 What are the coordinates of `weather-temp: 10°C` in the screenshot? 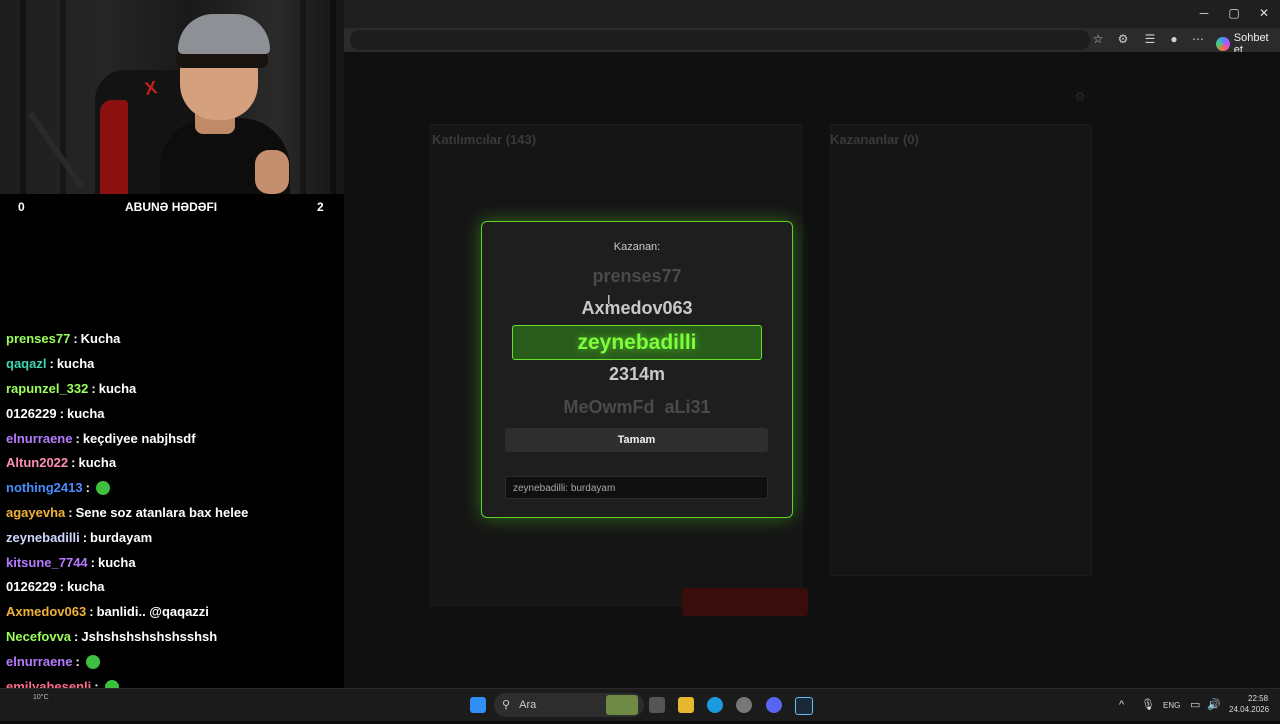 It's located at (41, 697).